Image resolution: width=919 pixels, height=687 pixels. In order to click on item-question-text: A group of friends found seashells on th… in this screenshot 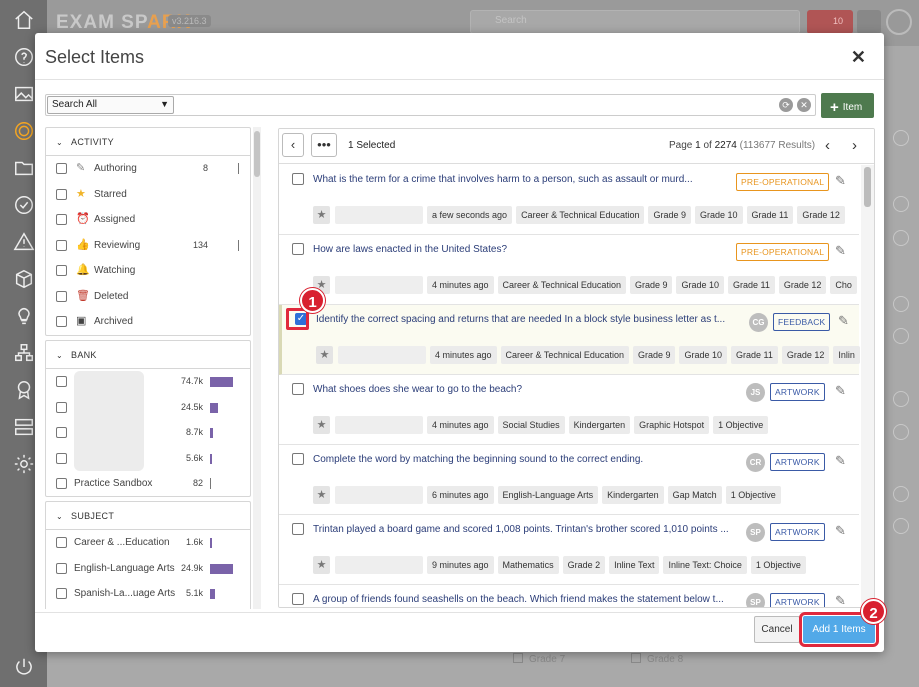, I will do `click(525, 599)`.